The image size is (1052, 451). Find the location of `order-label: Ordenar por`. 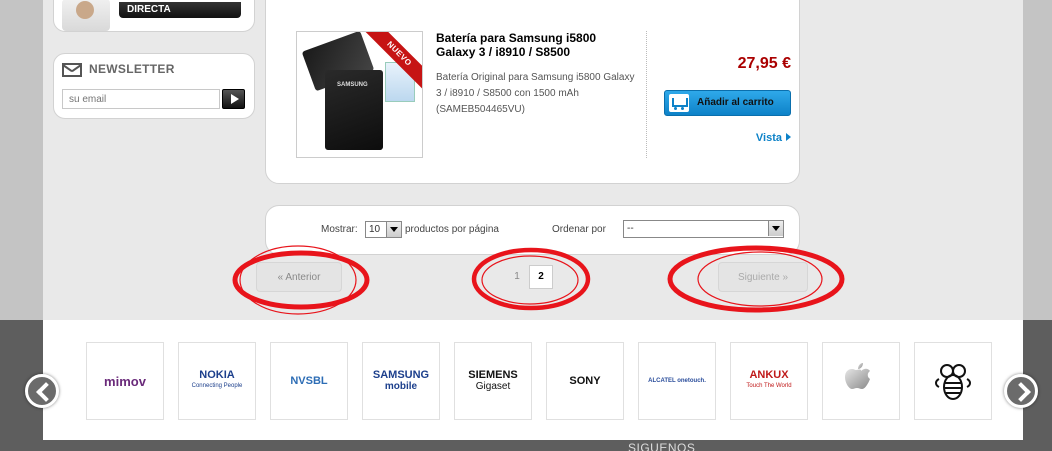

order-label: Ordenar por is located at coordinates (579, 229).